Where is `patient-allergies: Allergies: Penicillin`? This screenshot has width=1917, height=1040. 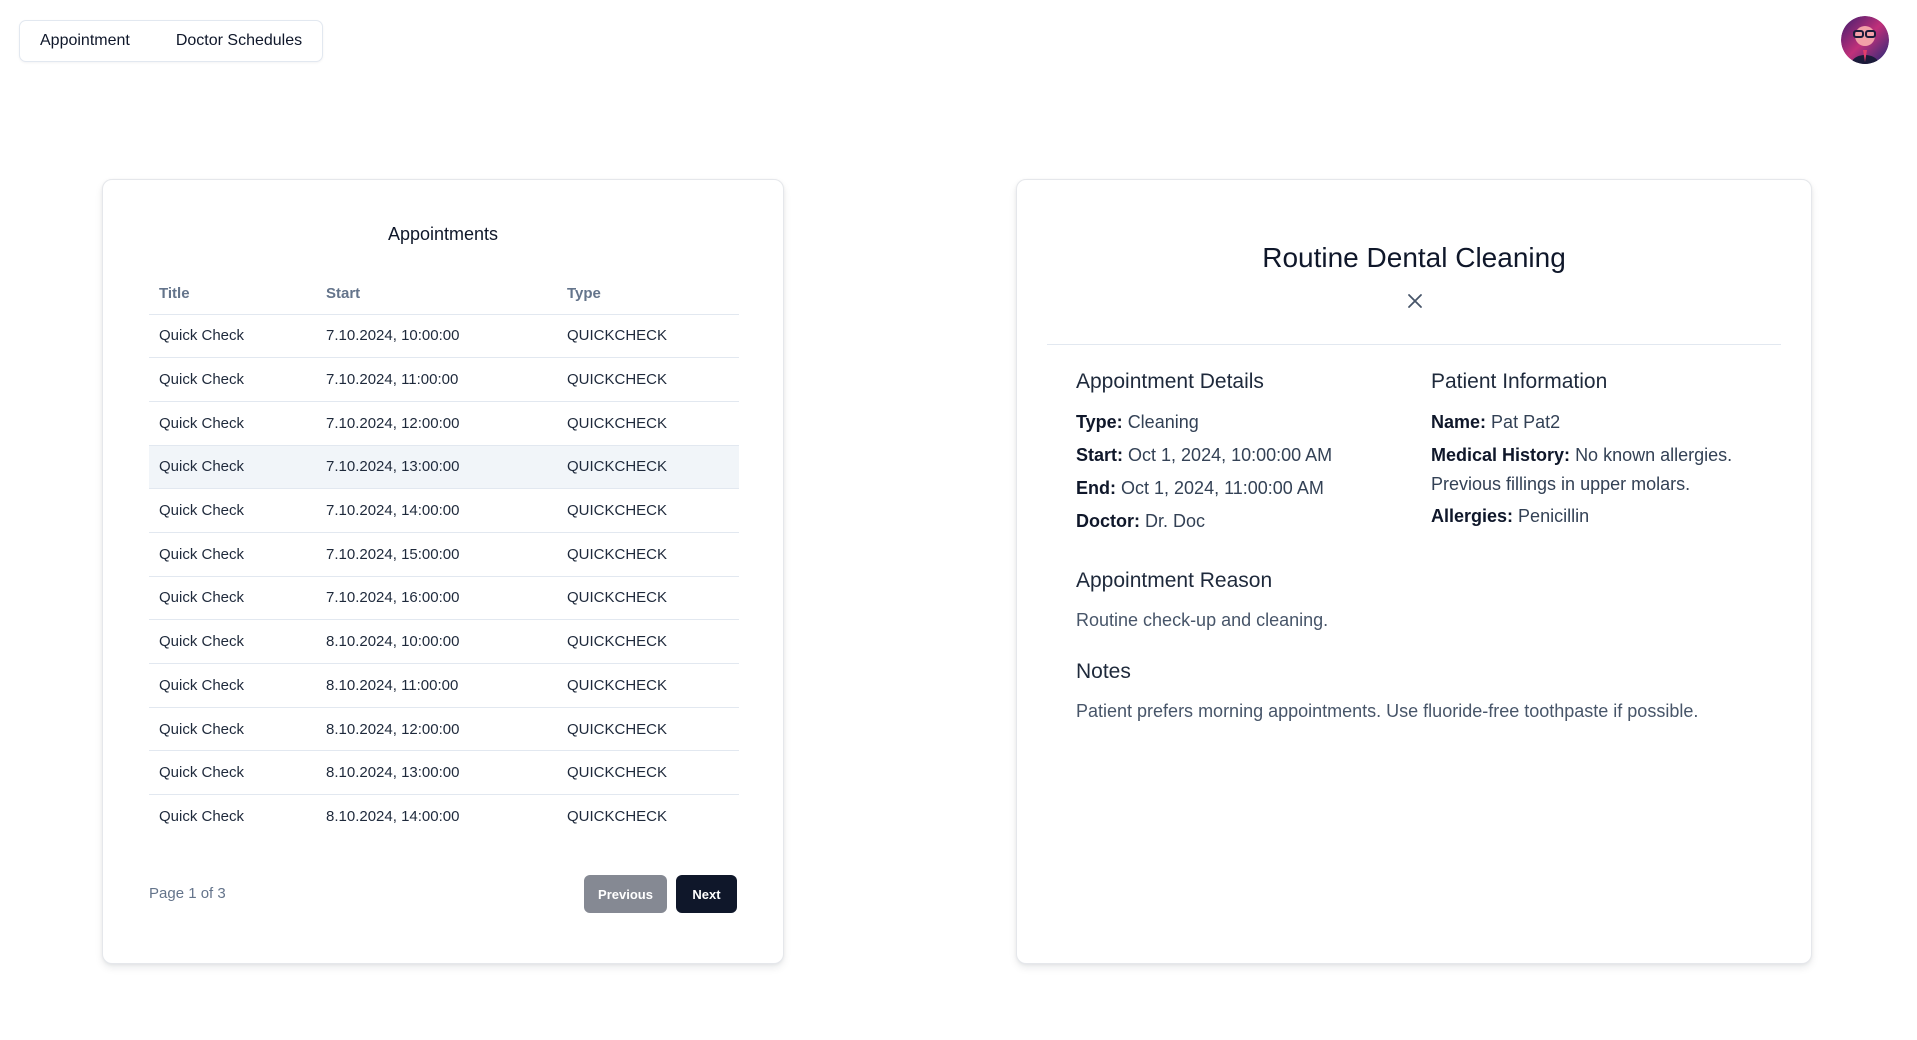
patient-allergies: Allergies: Penicillin is located at coordinates (1510, 516).